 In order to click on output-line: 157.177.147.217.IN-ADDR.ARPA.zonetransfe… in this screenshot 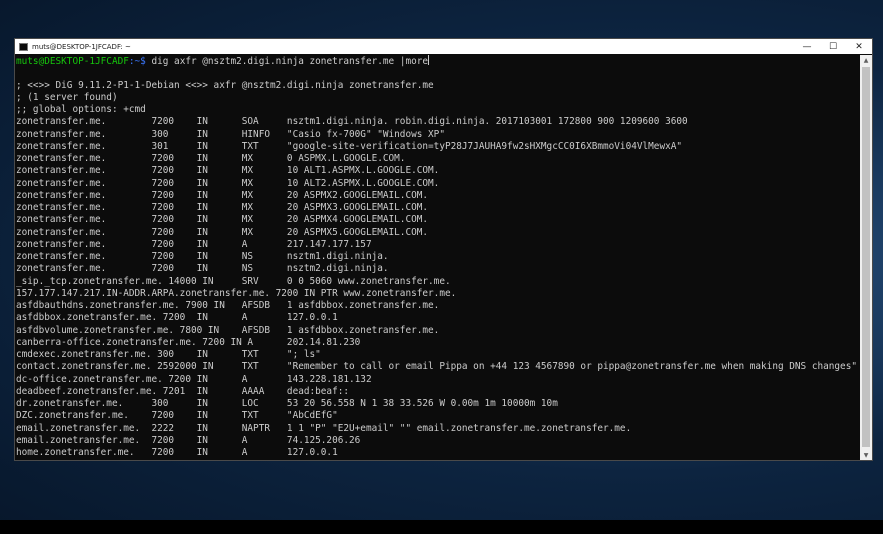, I will do `click(236, 293)`.